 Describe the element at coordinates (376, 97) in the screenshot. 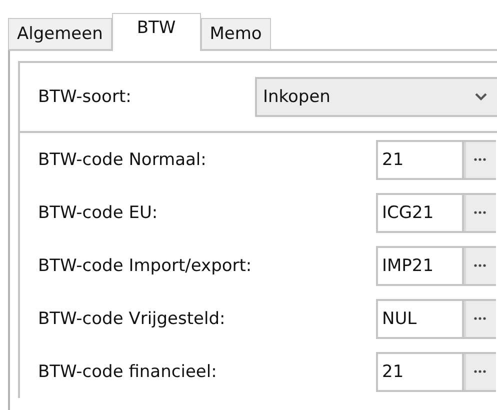

I see `vat-type-dropdown: Inkopen` at that location.